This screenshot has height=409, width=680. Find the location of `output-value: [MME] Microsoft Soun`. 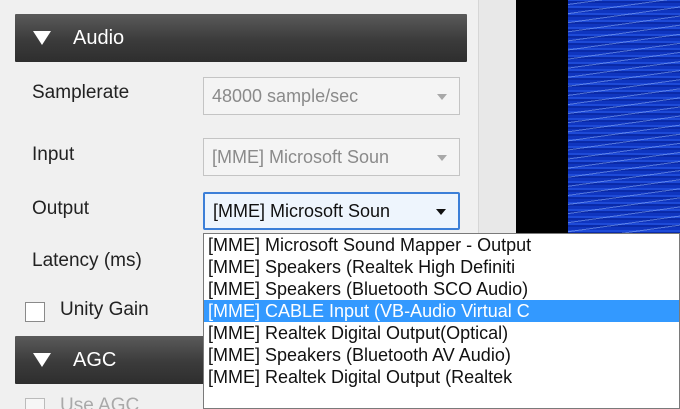

output-value: [MME] Microsoft Soun is located at coordinates (302, 210).